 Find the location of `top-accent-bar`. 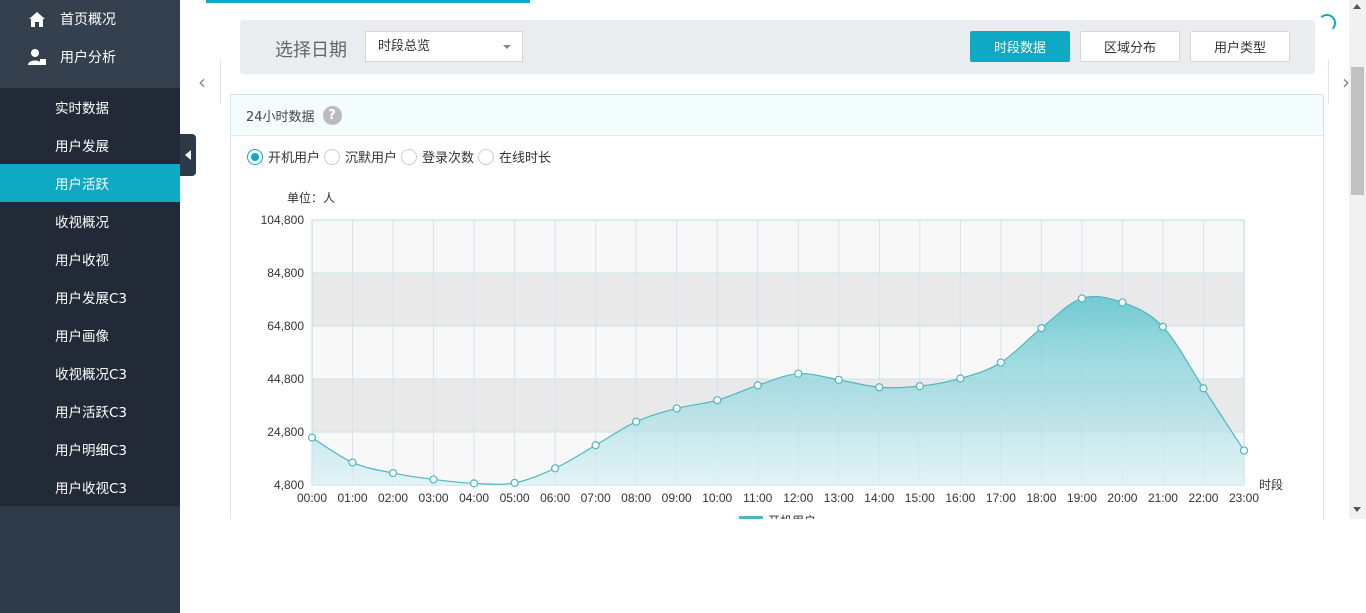

top-accent-bar is located at coordinates (368, 1).